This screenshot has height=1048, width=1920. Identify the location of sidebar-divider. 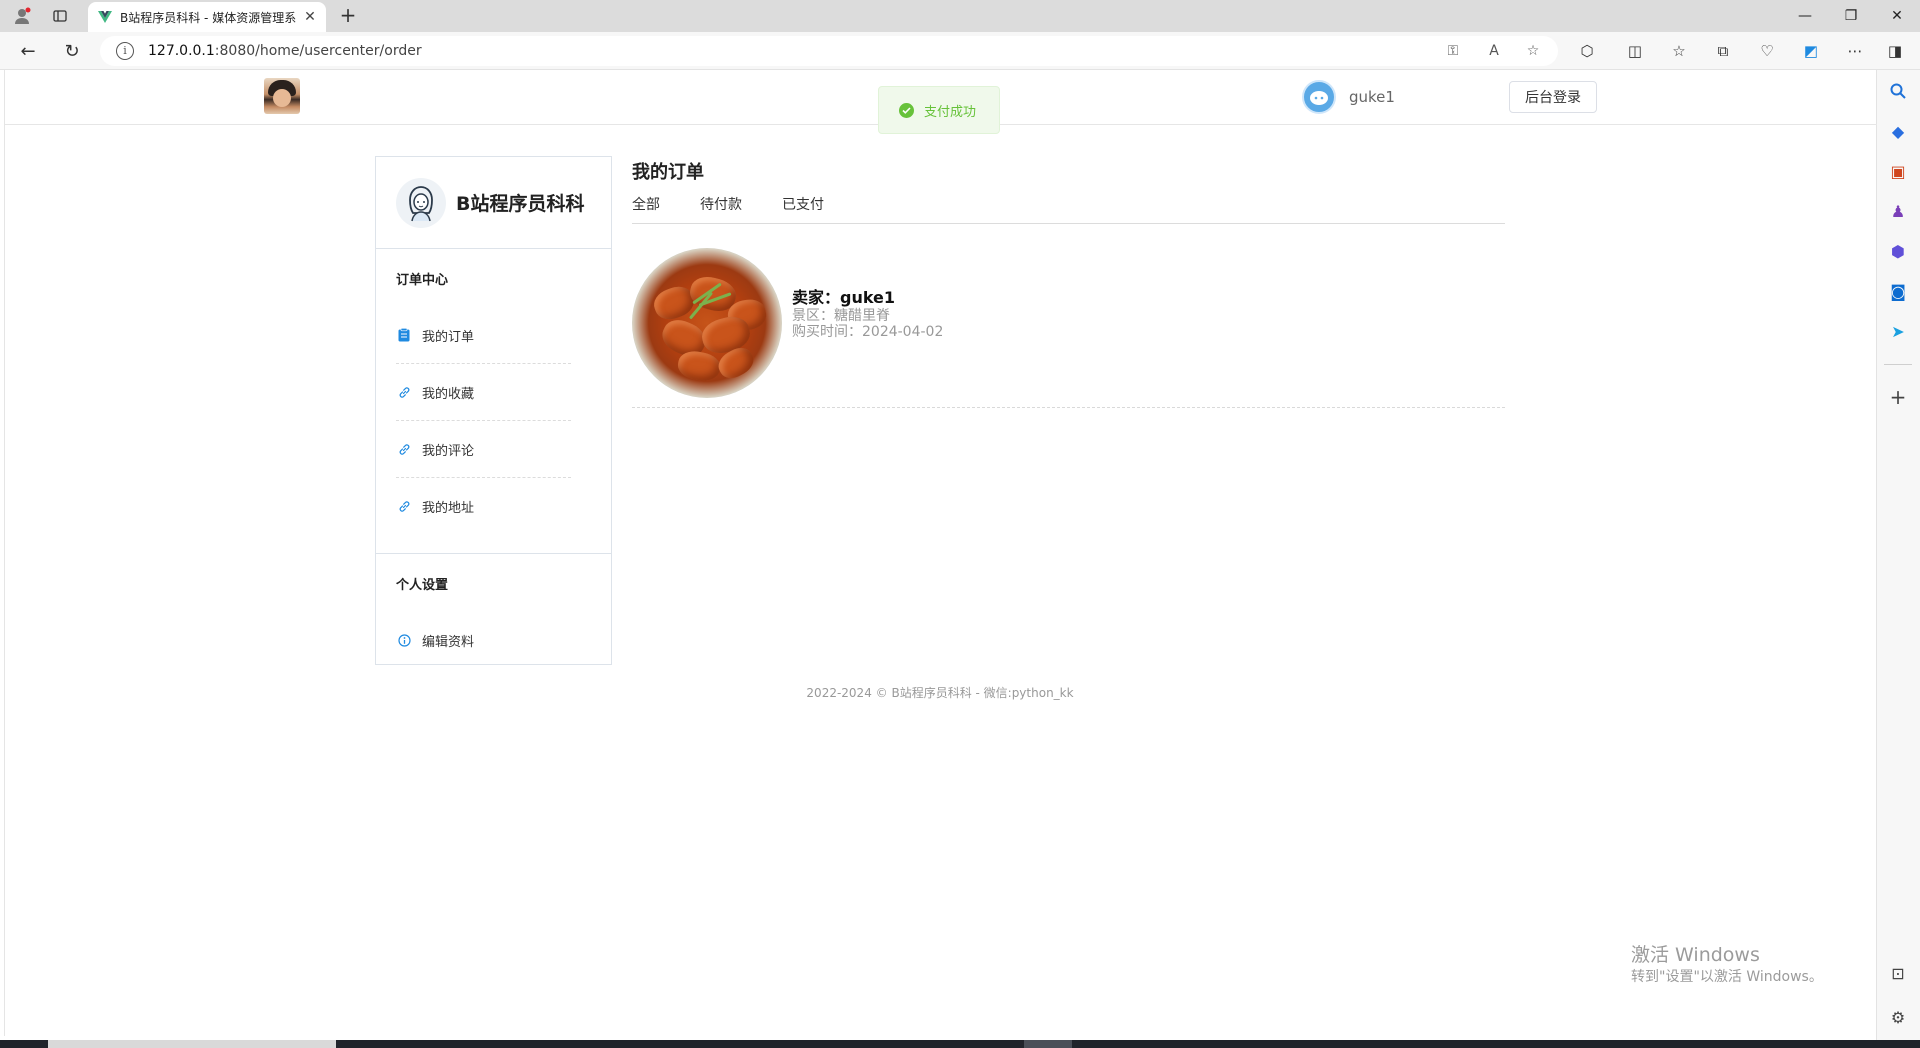
(1898, 364).